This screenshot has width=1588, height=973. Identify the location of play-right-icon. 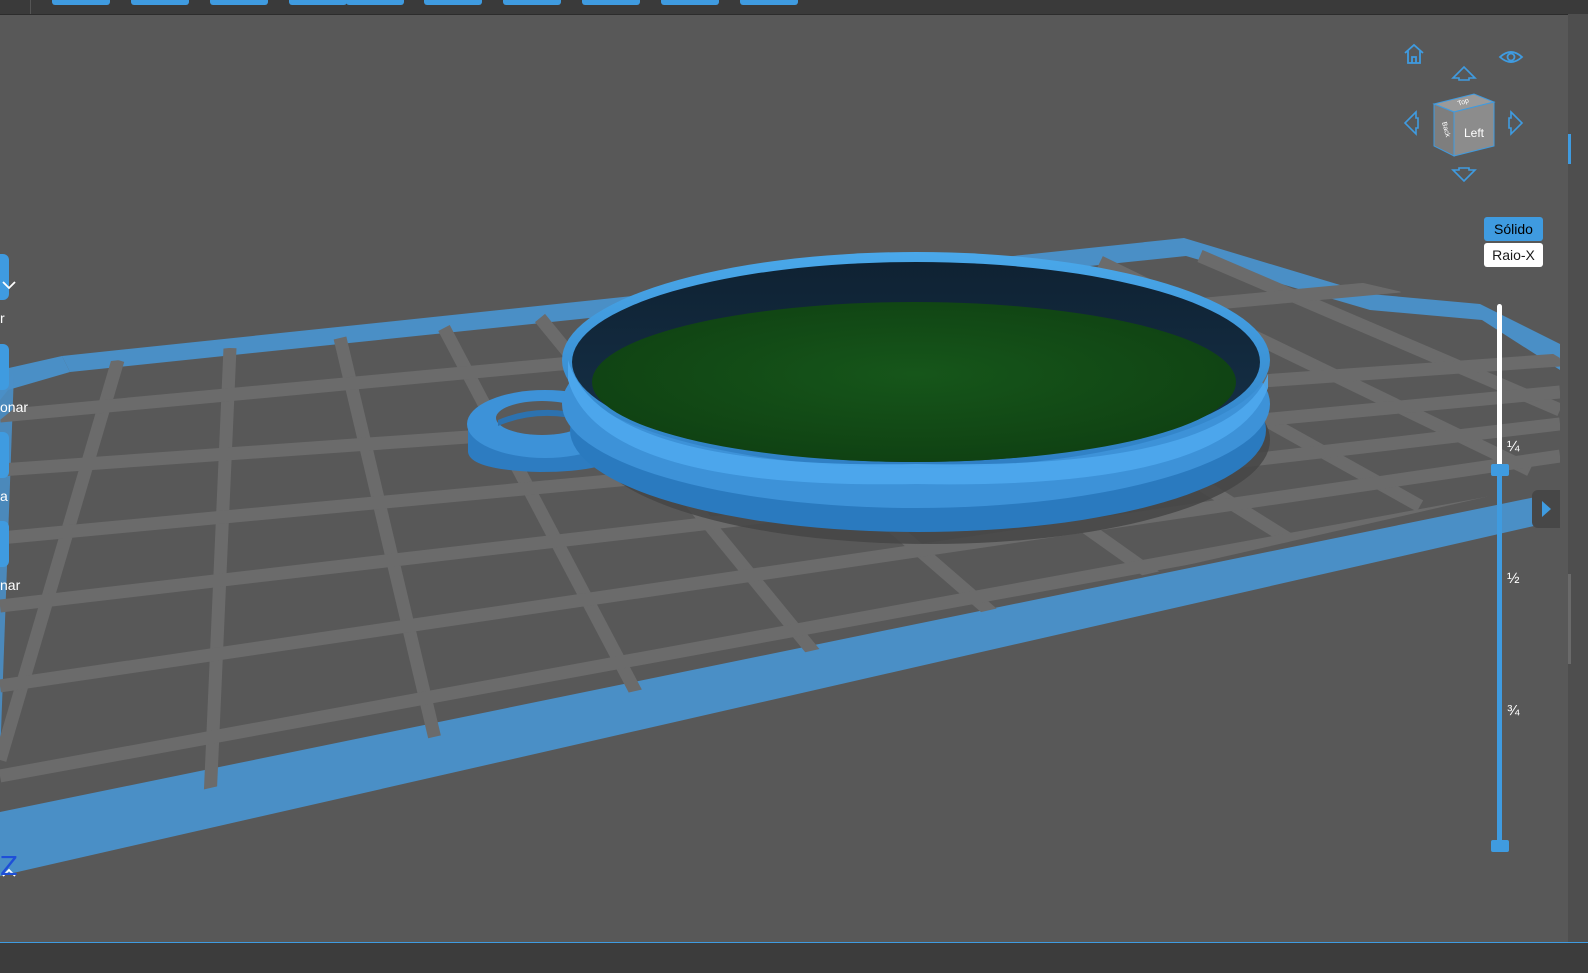
(1546, 509).